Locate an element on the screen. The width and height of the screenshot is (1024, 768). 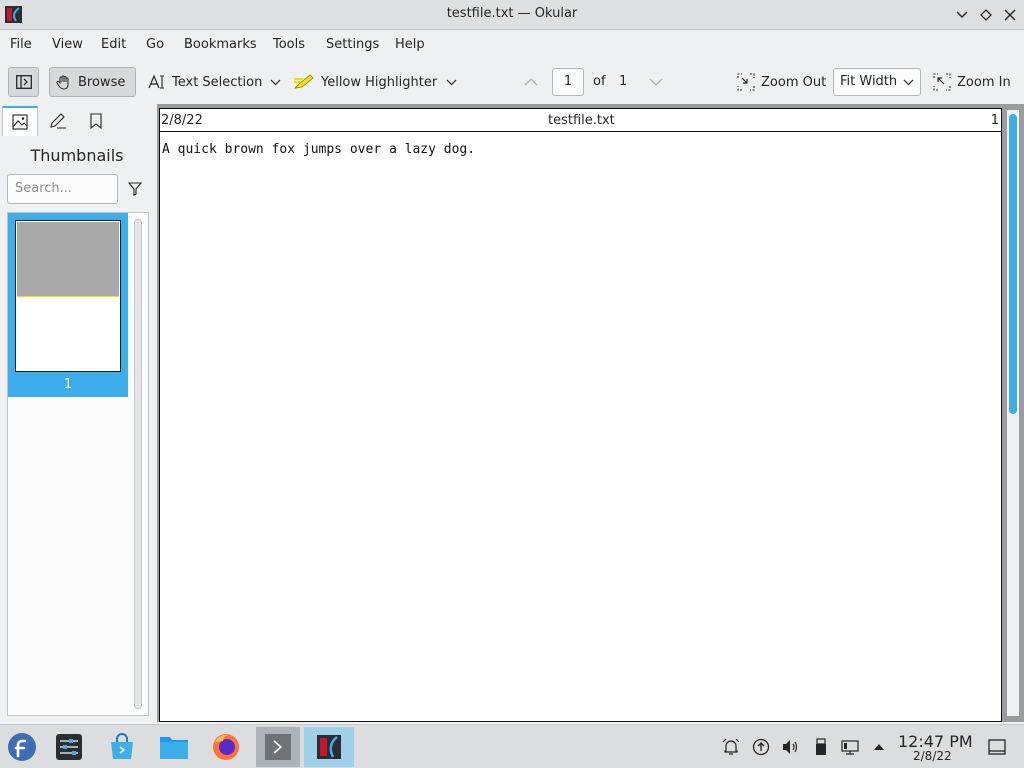
close-button is located at coordinates (1010, 15).